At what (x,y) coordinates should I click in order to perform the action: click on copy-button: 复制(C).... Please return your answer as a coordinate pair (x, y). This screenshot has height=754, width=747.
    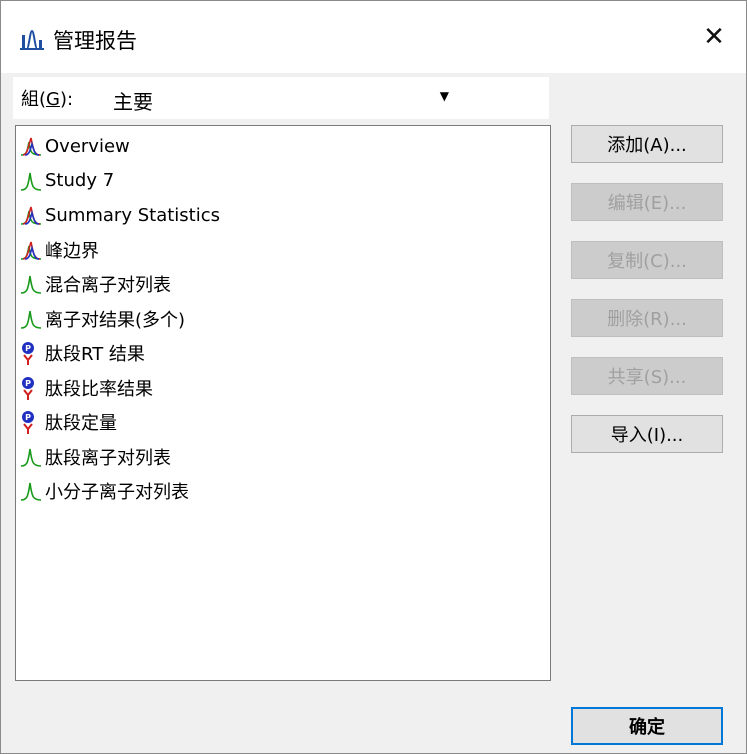
    Looking at the image, I should click on (647, 260).